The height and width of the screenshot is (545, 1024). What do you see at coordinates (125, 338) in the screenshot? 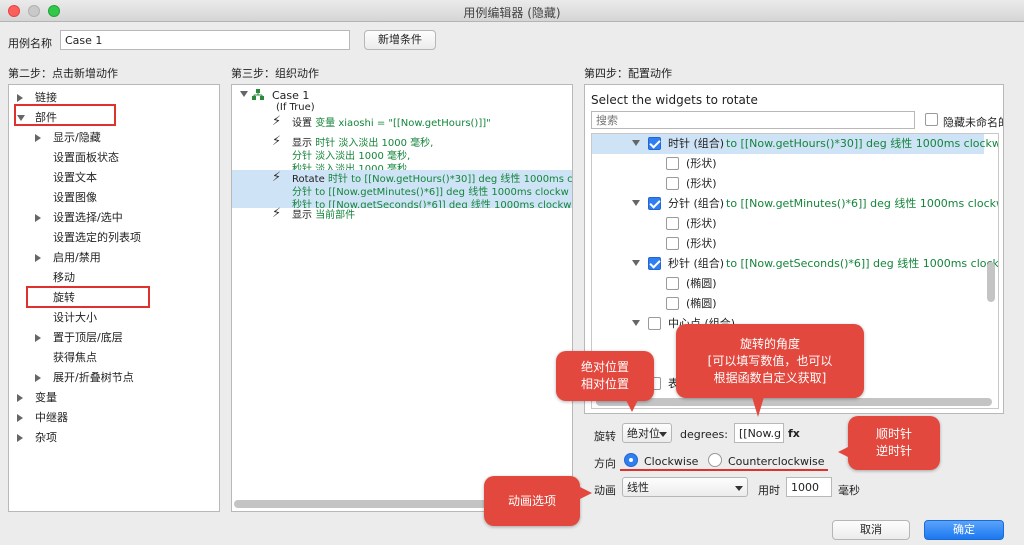
I see `tree-item-bring-front-back: 置于顶层/底层` at bounding box center [125, 338].